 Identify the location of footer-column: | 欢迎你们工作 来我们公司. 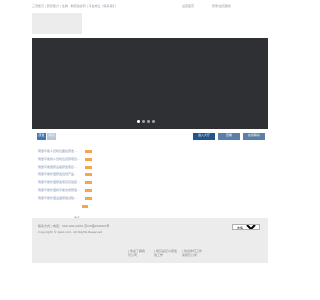
(192, 253).